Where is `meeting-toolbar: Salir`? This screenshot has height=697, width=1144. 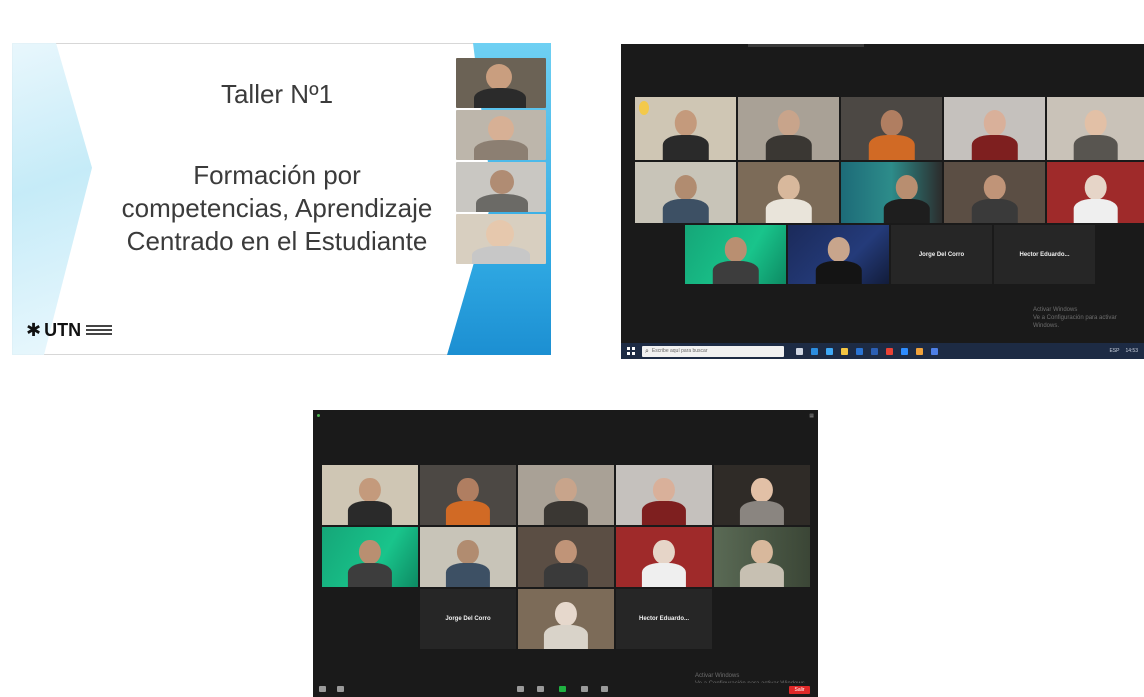
meeting-toolbar: Salir is located at coordinates (565, 690).